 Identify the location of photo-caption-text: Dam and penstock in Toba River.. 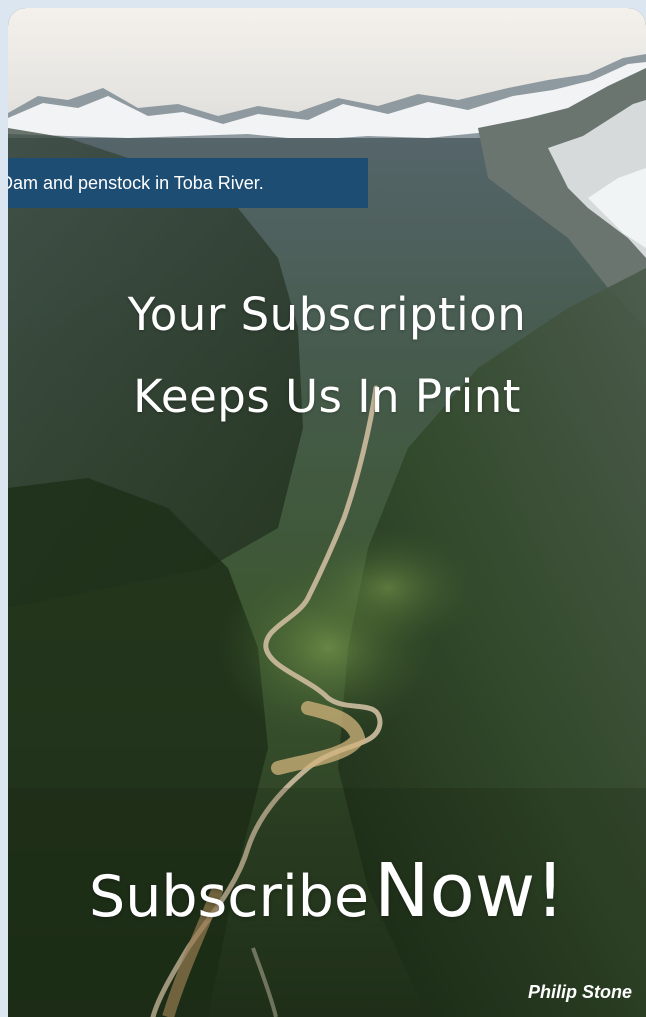
(136, 183).